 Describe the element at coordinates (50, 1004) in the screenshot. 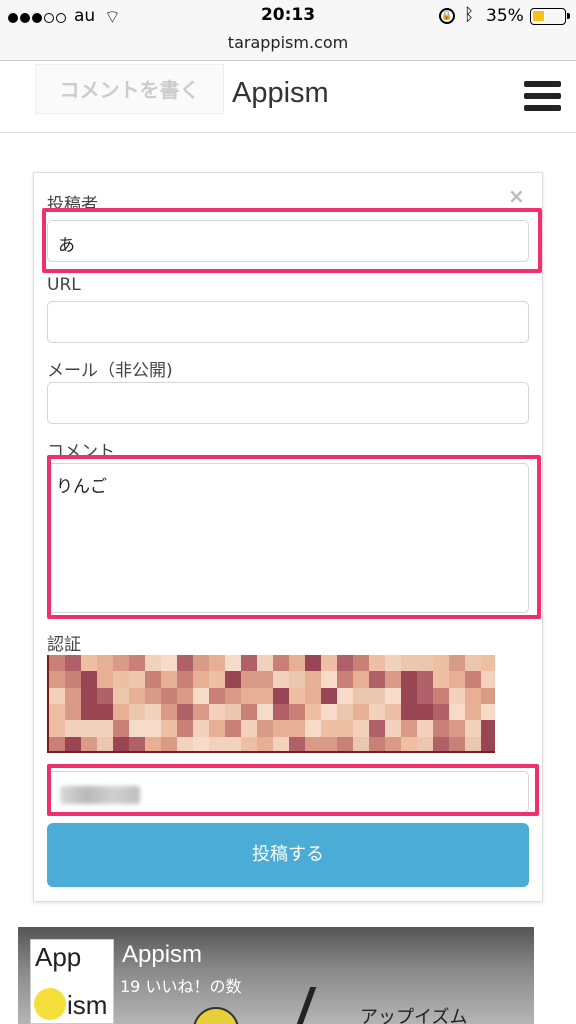

I see `chick-icon` at that location.